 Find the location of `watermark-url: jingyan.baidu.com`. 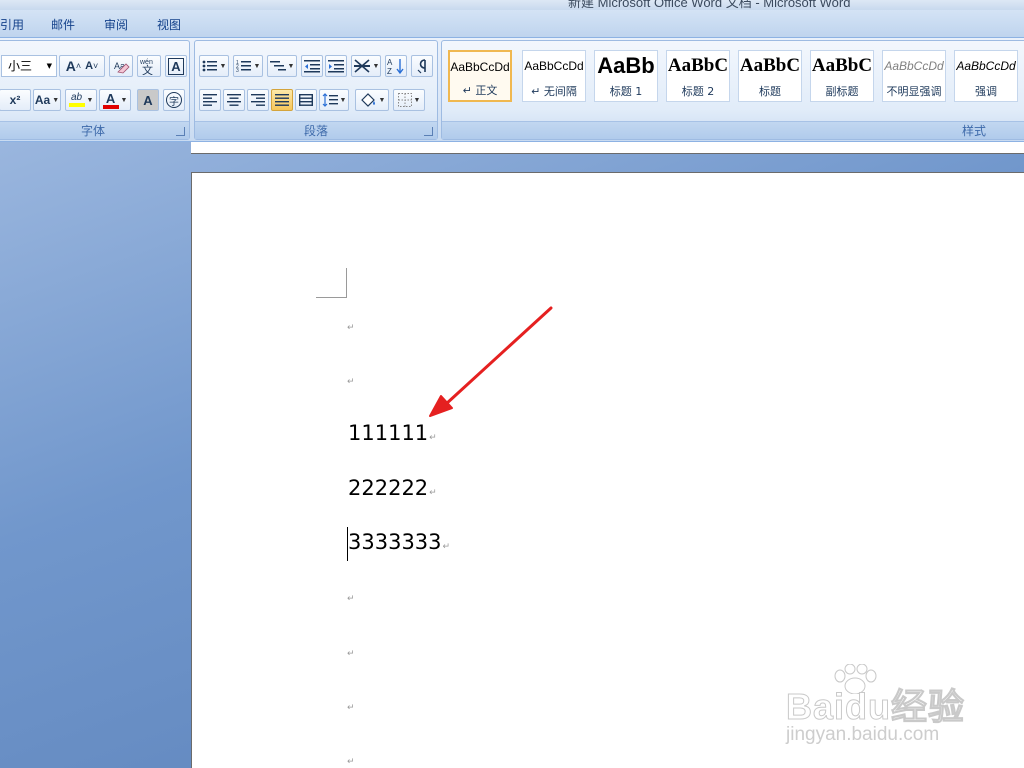

watermark-url: jingyan.baidu.com is located at coordinates (863, 734).